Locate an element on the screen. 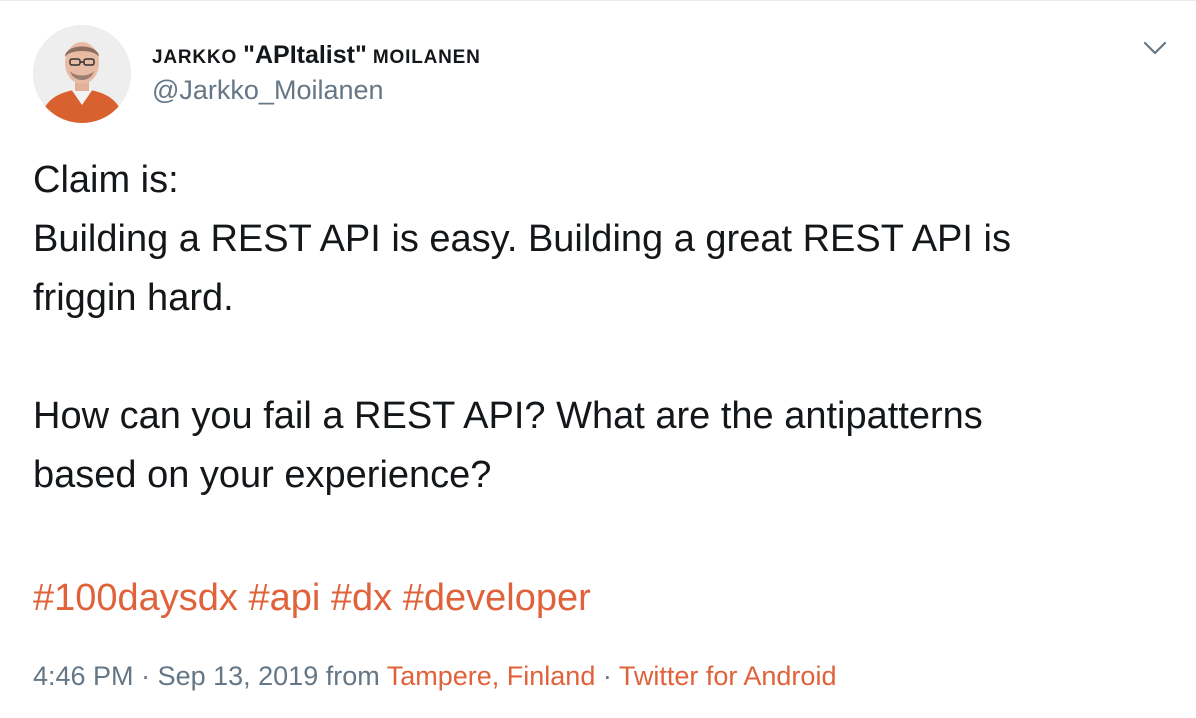  chevron-down-icon is located at coordinates (1155, 48).